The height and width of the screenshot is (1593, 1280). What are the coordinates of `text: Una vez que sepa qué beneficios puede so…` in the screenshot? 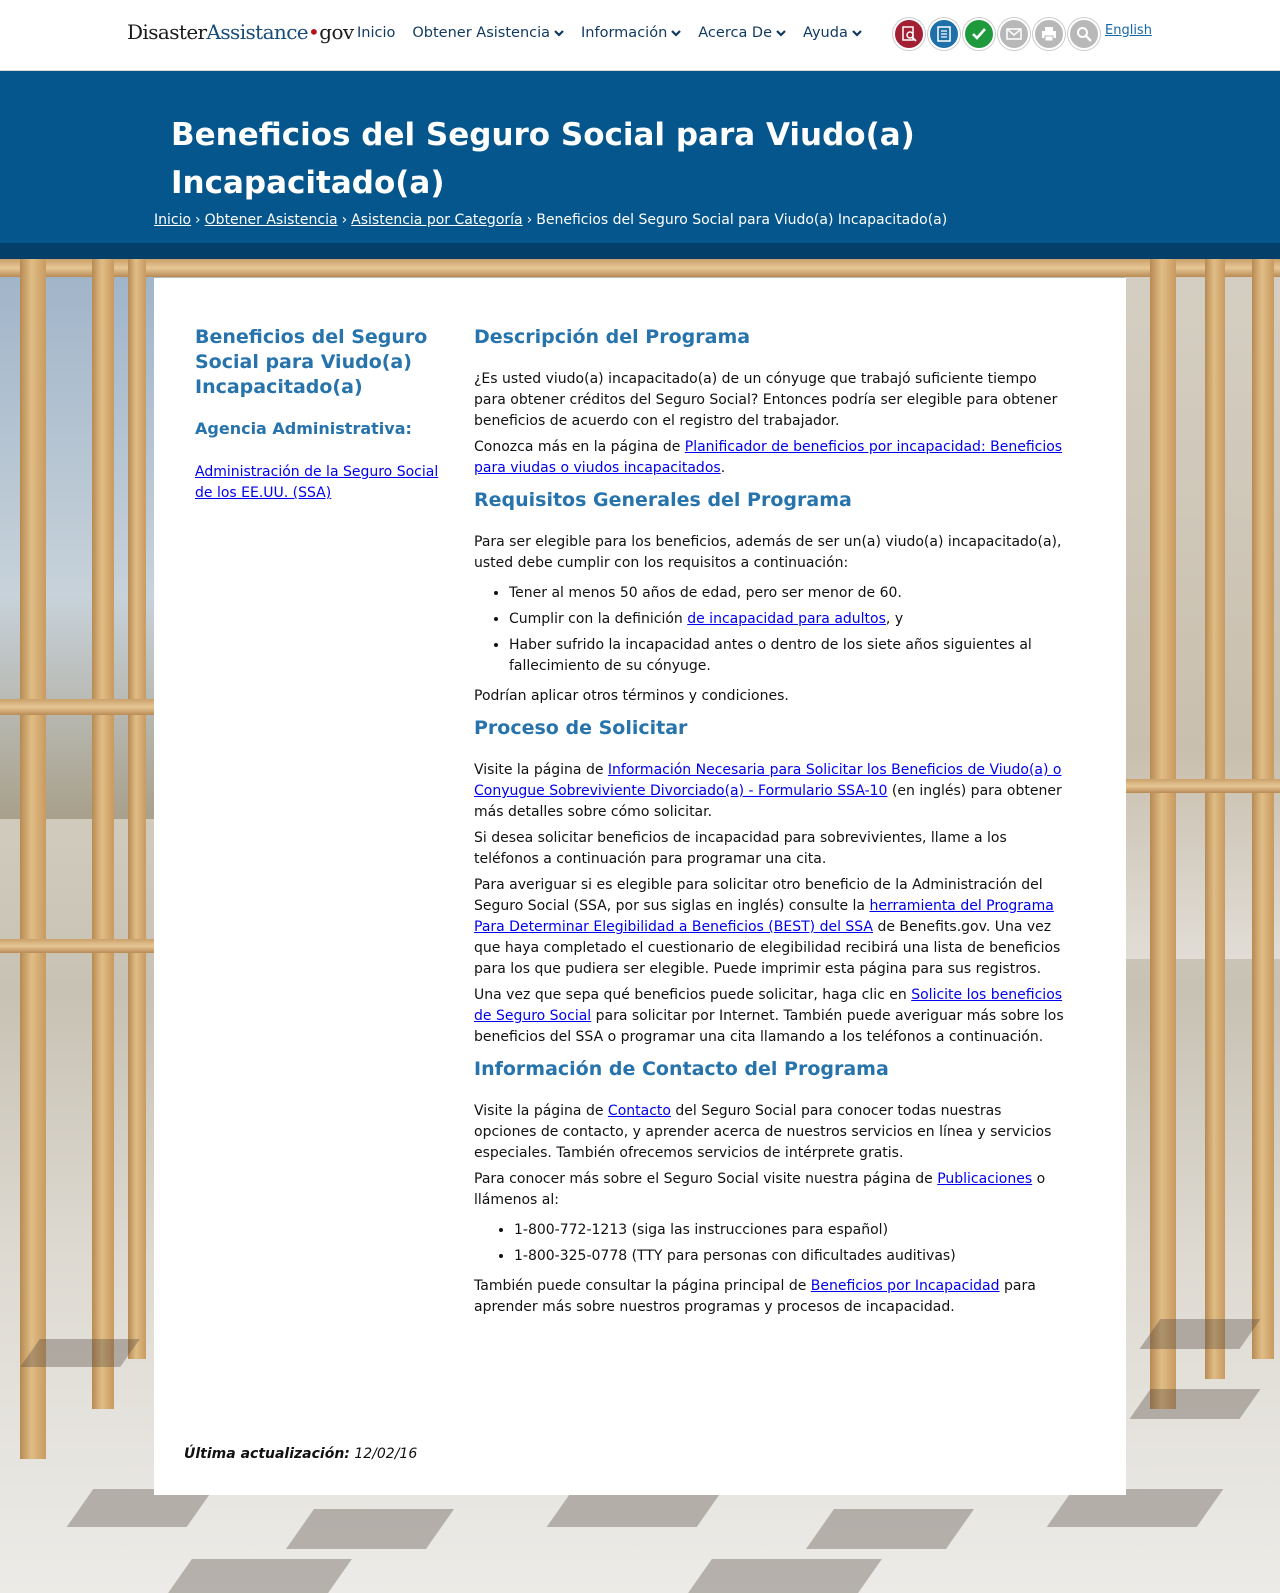 It's located at (693, 995).